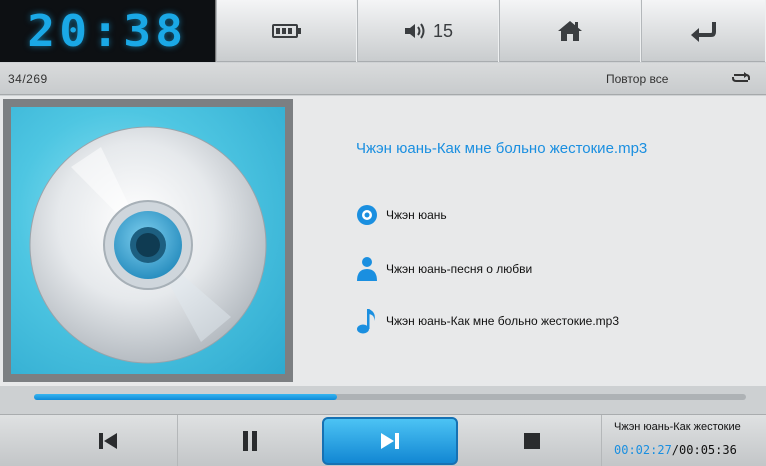  I want to click on album-row: Чжэн юань-песня о любви, so click(444, 269).